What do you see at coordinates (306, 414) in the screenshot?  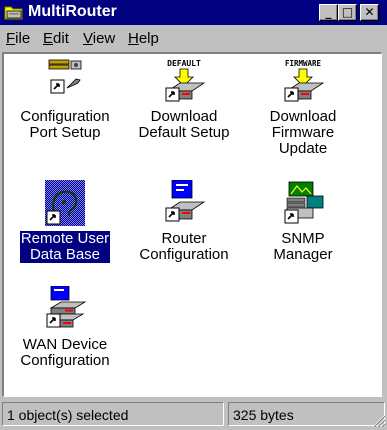 I see `status-size: 325 bytes` at bounding box center [306, 414].